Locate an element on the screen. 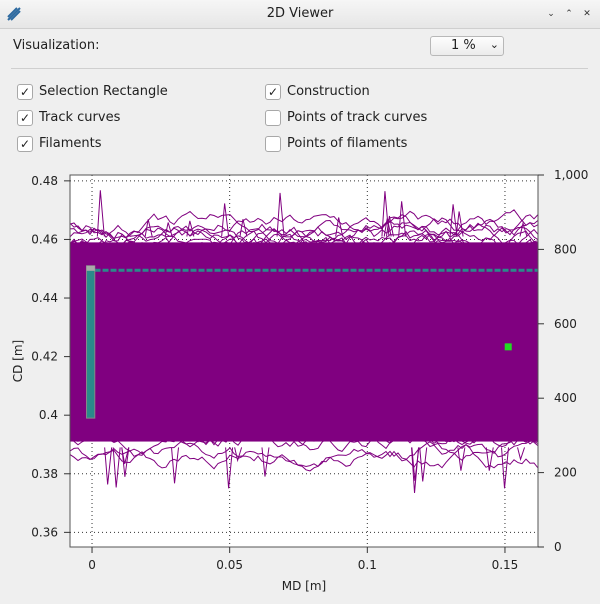 The height and width of the screenshot is (604, 600). title-bar: 2D Viewer ⌄ ⌃ ✕ is located at coordinates (300, 14).